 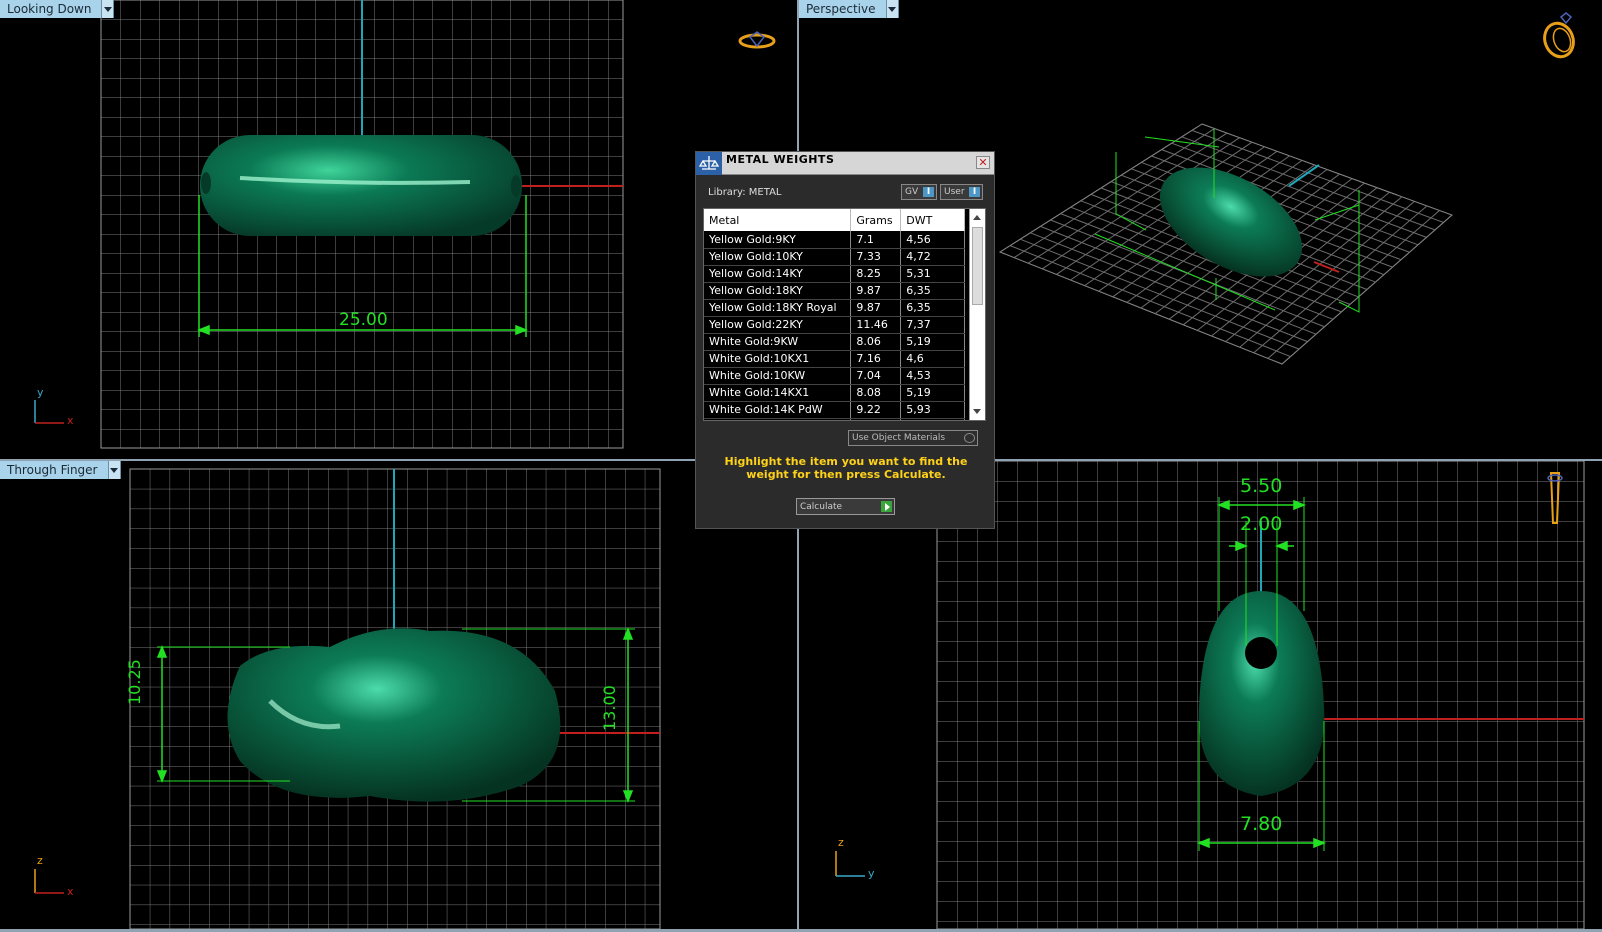 I want to click on metal-name-cell: Yellow Gold:9KY, so click(x=778, y=240).